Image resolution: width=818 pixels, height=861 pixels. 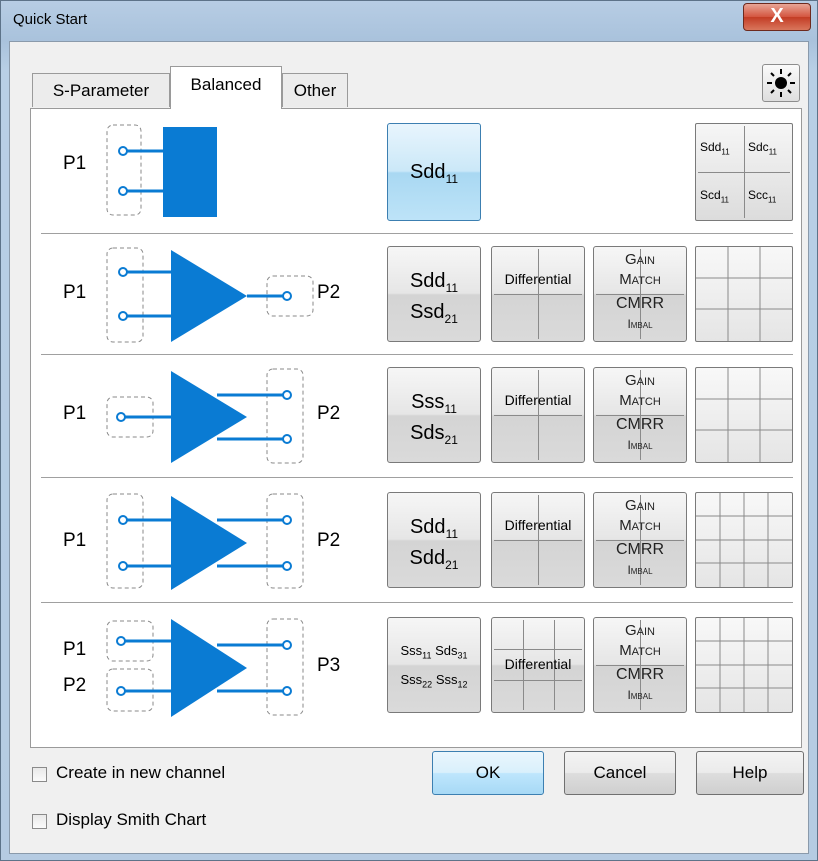 I want to click on tab-other: Other, so click(x=315, y=90).